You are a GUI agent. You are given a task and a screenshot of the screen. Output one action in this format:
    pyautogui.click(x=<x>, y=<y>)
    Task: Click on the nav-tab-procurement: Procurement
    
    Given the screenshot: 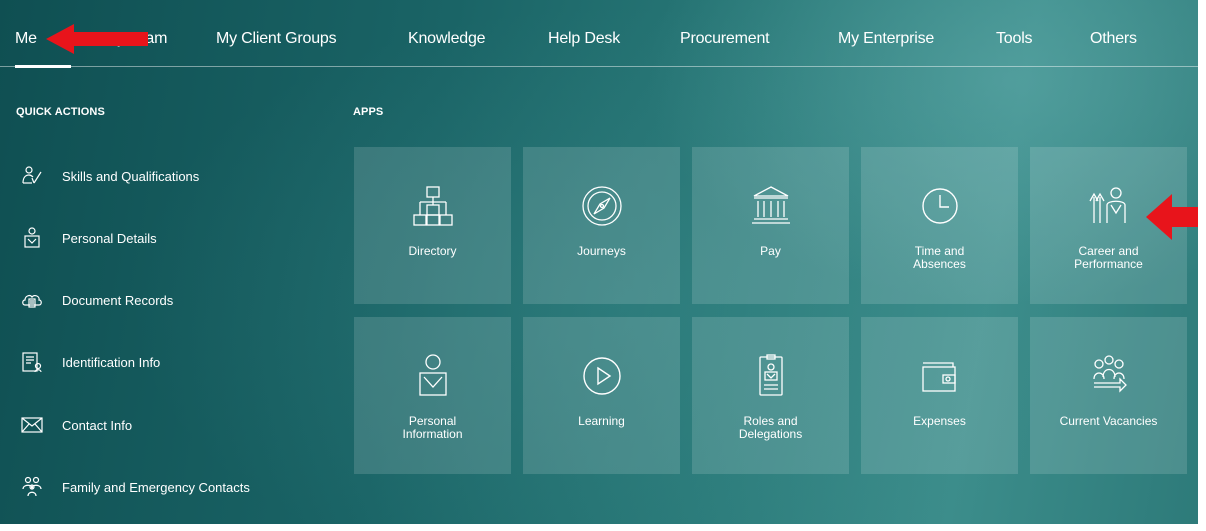 What is the action you would take?
    pyautogui.click(x=725, y=39)
    